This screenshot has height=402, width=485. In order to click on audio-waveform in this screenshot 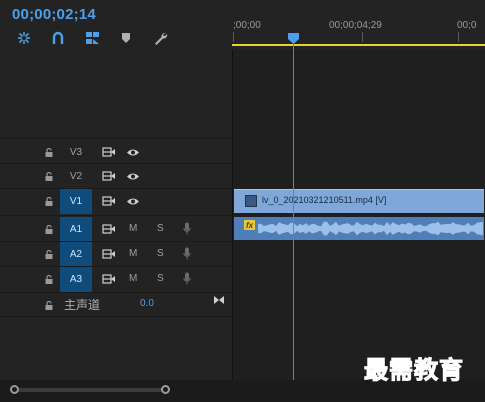, I will do `click(370, 228)`.